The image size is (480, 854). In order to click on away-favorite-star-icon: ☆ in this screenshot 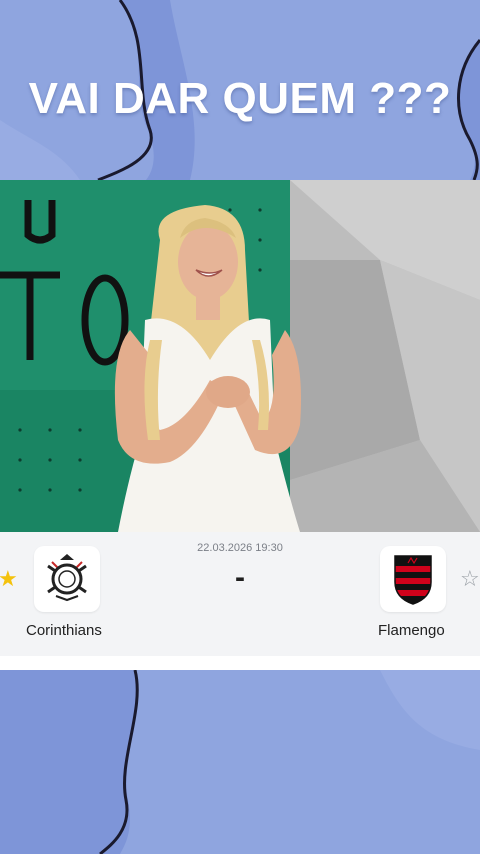, I will do `click(470, 579)`.